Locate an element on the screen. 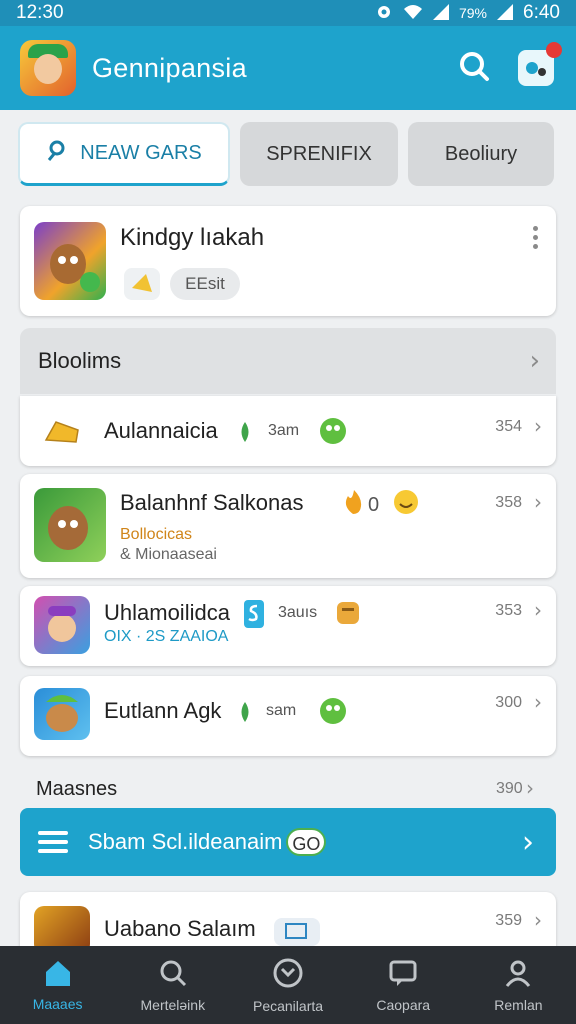 The image size is (576, 1024). tab-label: Beoliury is located at coordinates (481, 153).